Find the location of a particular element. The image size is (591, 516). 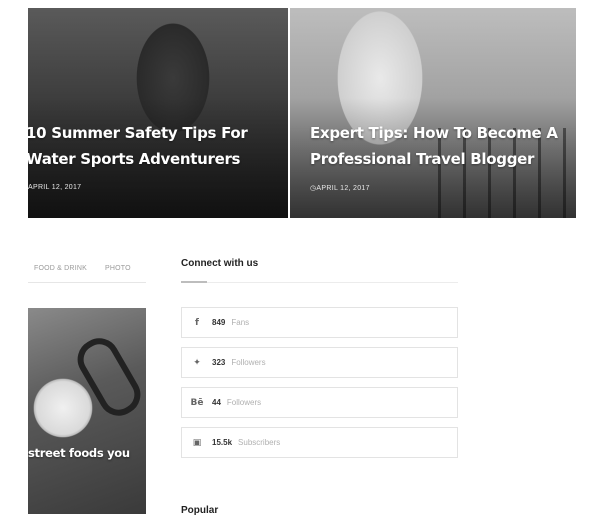

behance-icon: Bē is located at coordinates (197, 402).